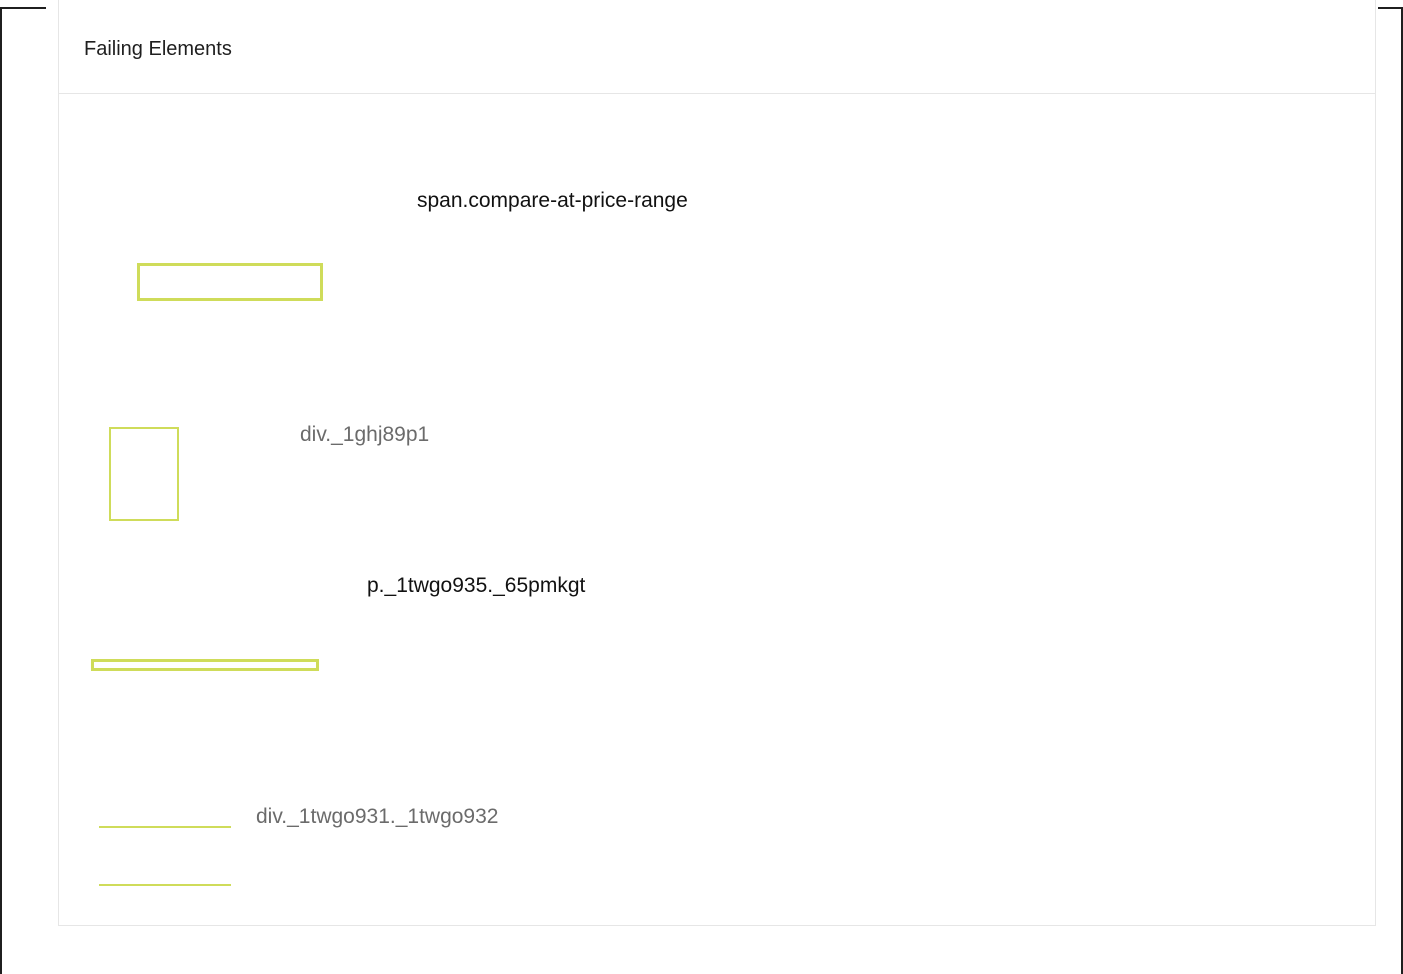  What do you see at coordinates (165, 885) in the screenshot?
I see `element-highlight-line-bottom-1twgo931` at bounding box center [165, 885].